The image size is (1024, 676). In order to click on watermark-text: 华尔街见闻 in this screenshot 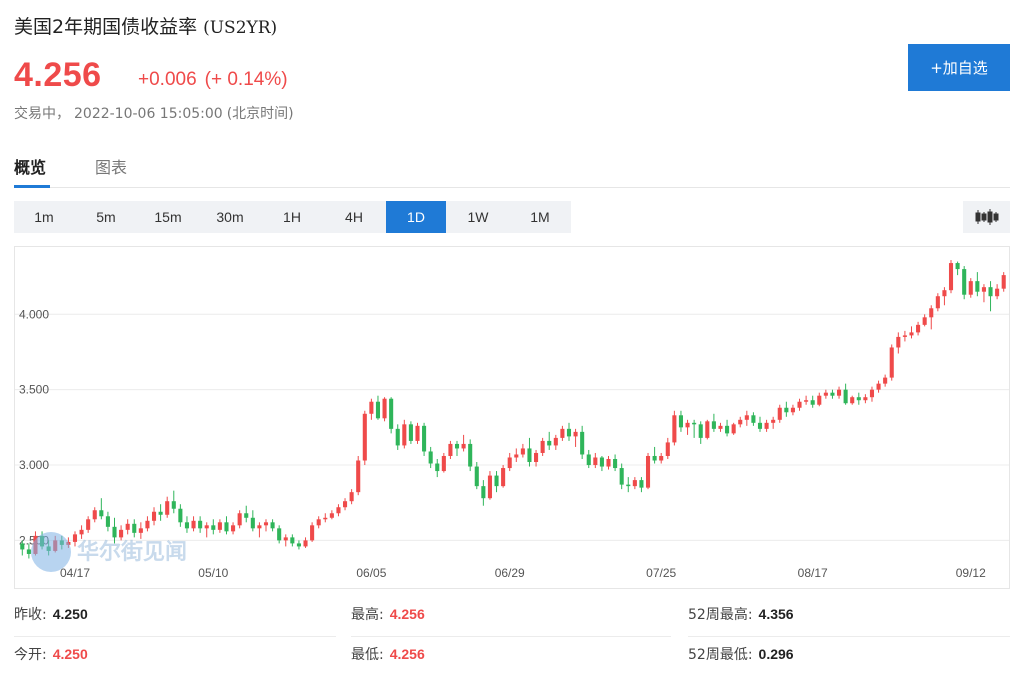, I will do `click(132, 552)`.